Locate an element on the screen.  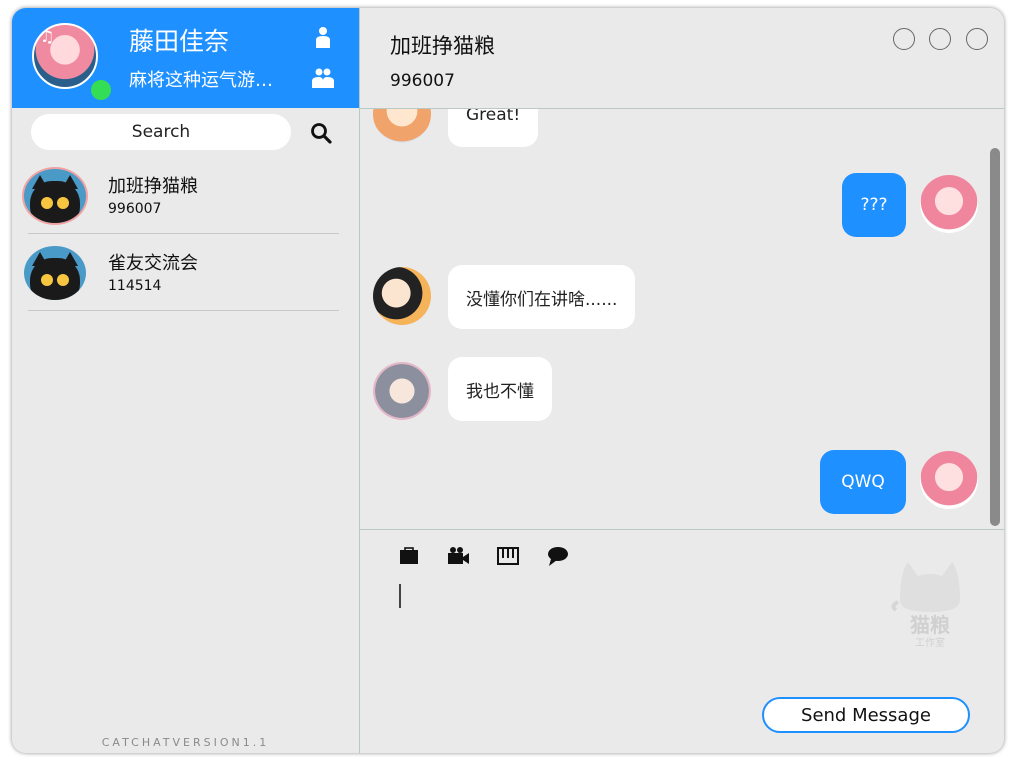
message-bubble: Great! is located at coordinates (493, 128).